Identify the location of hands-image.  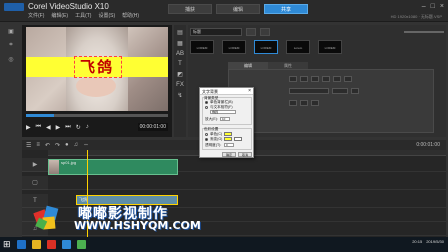
(96, 86).